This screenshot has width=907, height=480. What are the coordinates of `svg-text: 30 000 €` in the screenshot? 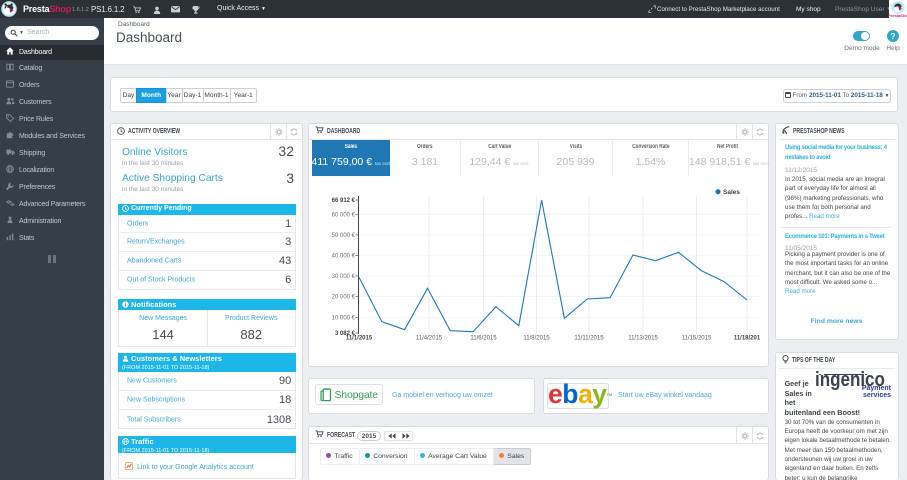 It's located at (344, 277).